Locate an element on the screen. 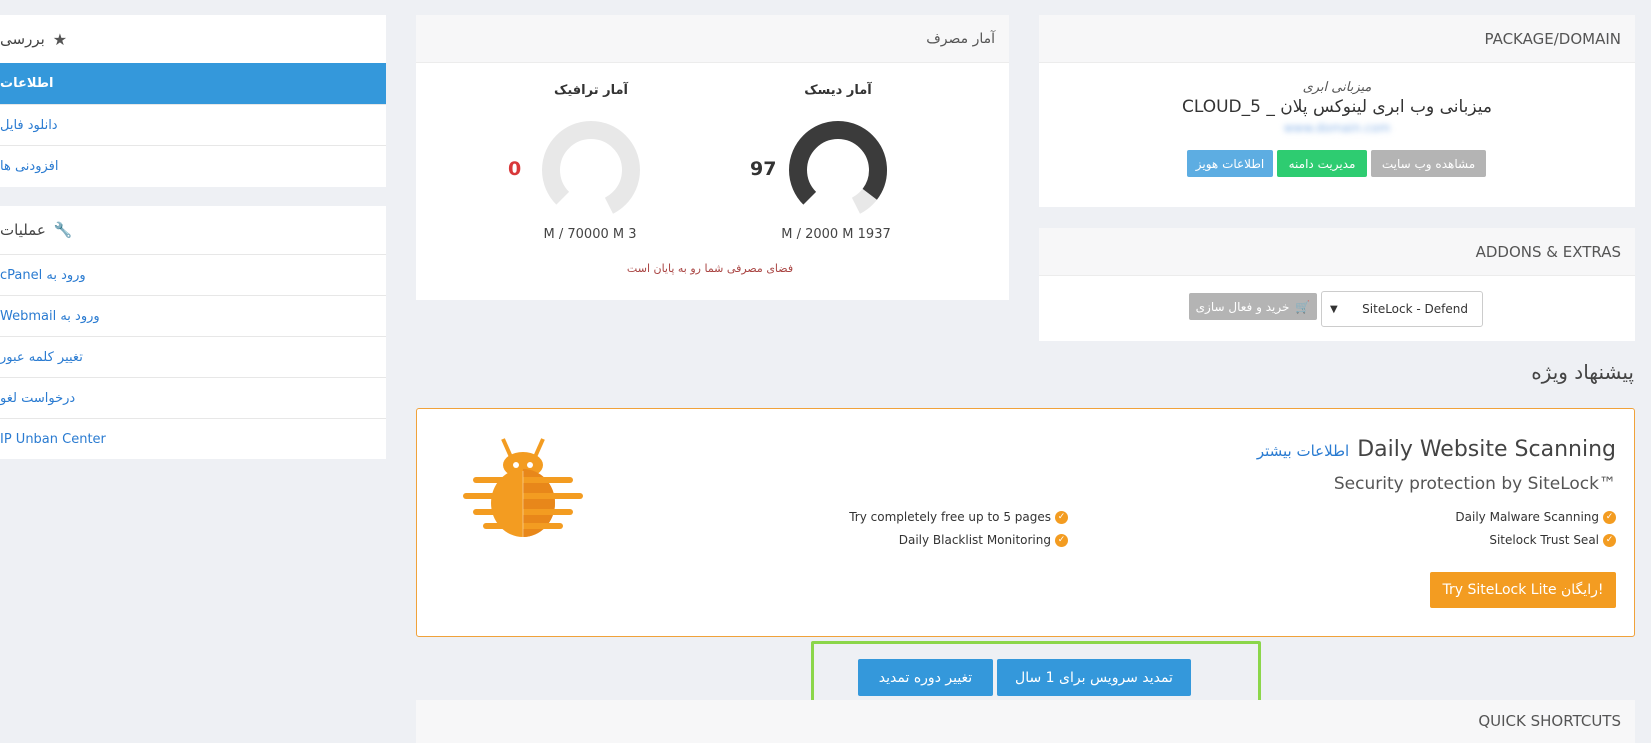 This screenshot has height=743, width=1651. usage-warning: فضای مصرفی شما رو به پایان است is located at coordinates (710, 268).